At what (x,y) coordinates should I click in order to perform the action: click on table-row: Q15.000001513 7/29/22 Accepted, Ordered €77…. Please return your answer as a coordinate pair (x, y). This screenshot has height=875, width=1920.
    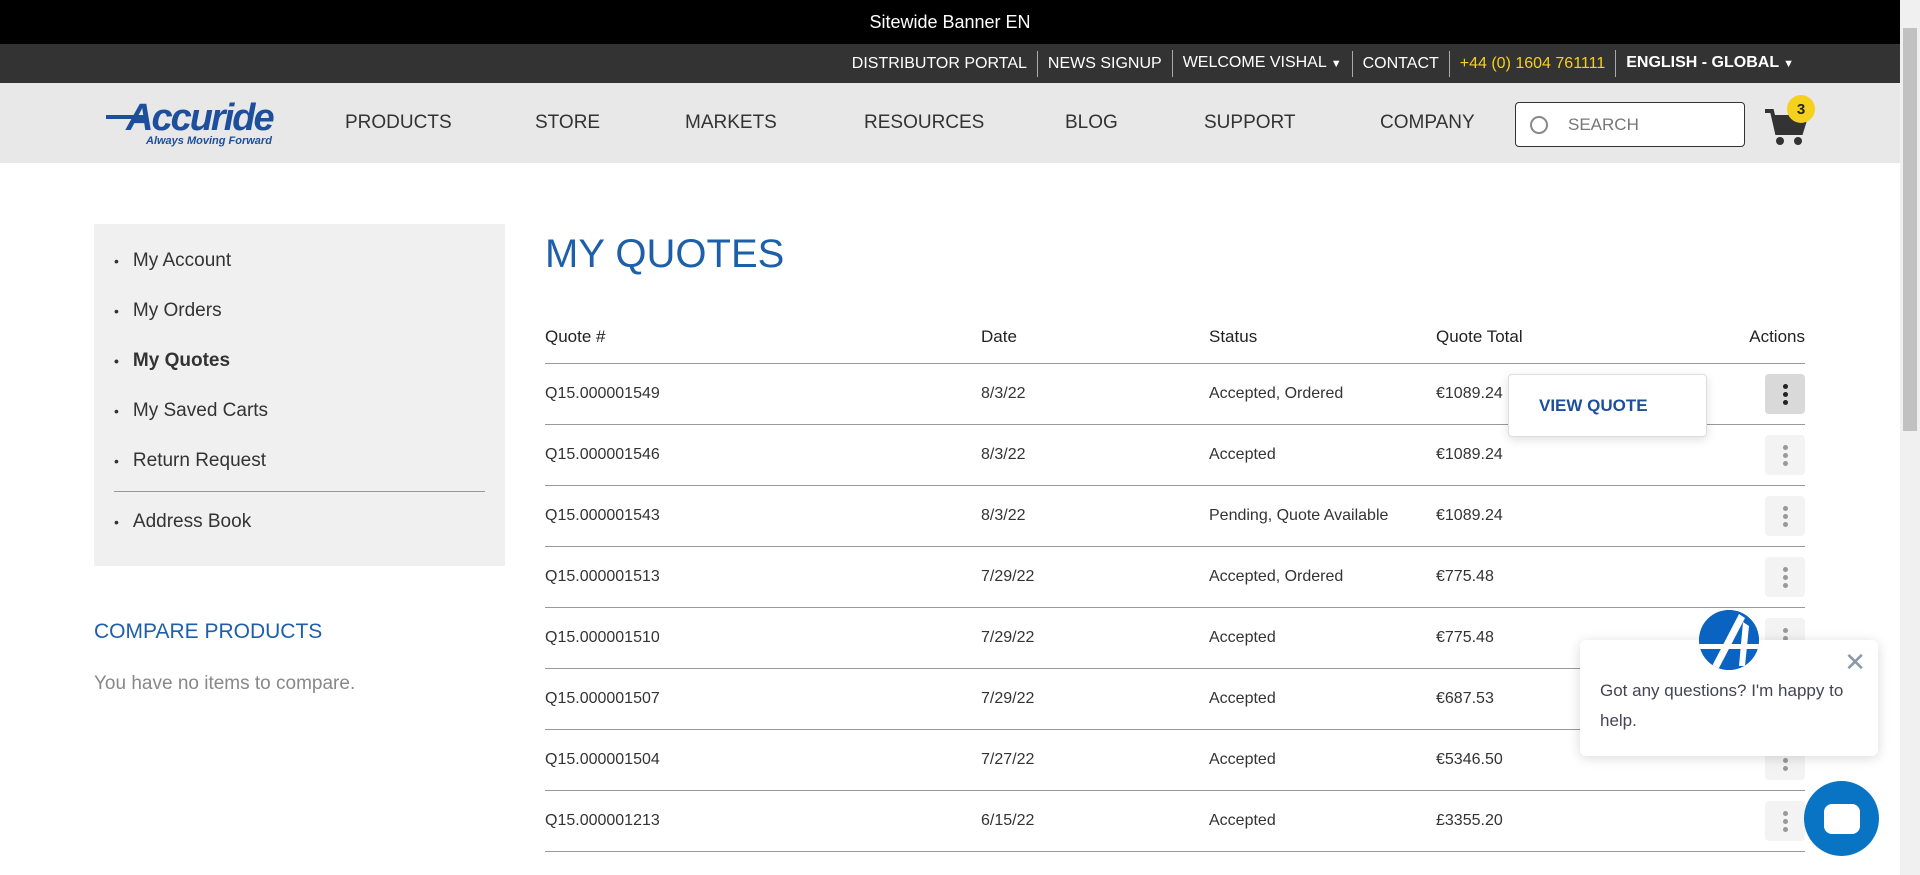
    Looking at the image, I should click on (1175, 577).